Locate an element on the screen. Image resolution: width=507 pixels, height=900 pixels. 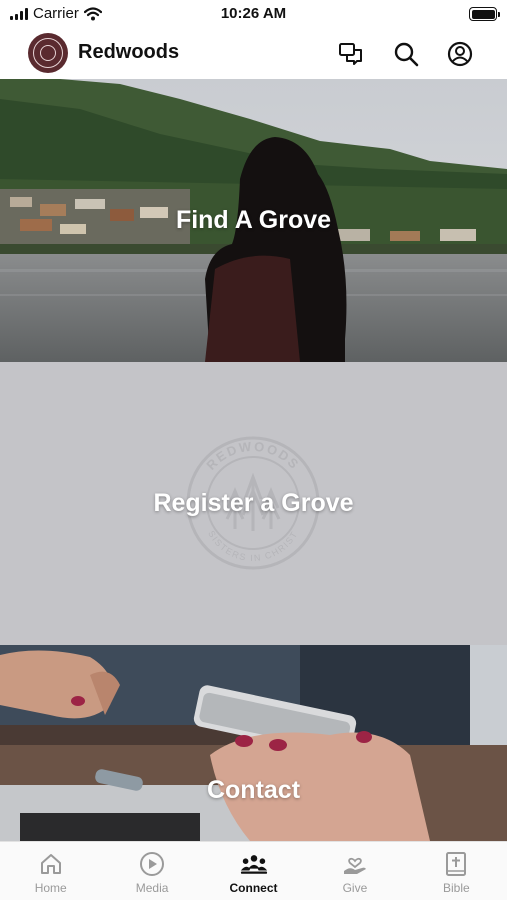
svg-text: REDWOODS is located at coordinates (252, 456).